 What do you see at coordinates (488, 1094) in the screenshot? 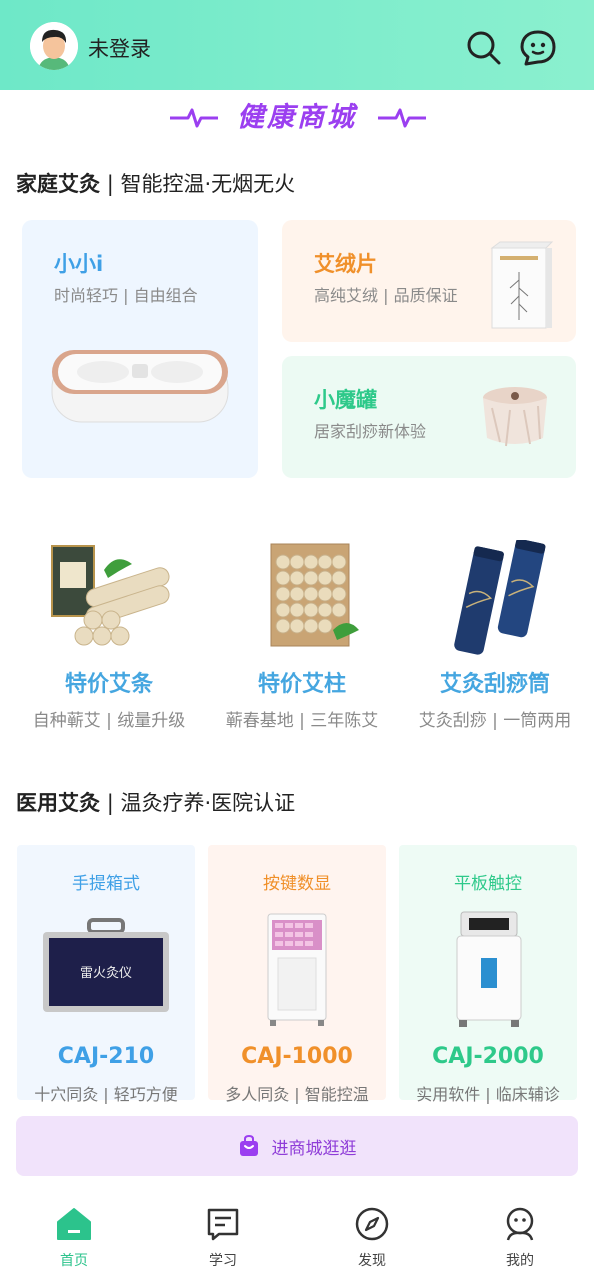
I see `medical-desc: 实用软件 | 临床辅诊` at bounding box center [488, 1094].